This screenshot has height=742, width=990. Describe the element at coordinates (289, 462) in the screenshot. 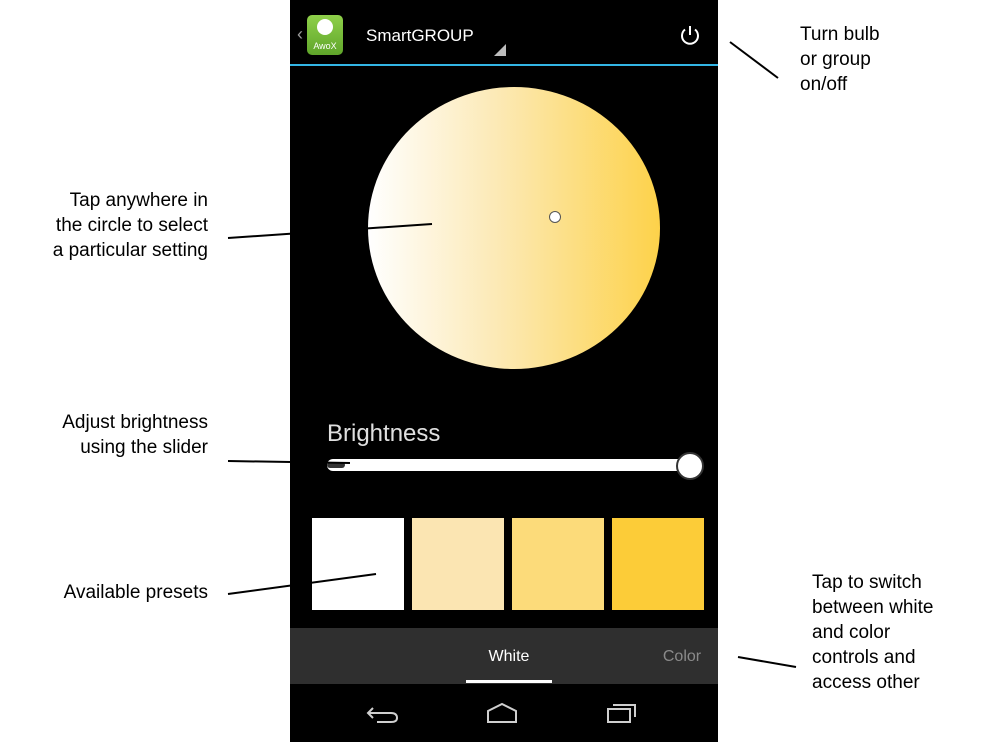

I see `callout-line-brightness` at that location.